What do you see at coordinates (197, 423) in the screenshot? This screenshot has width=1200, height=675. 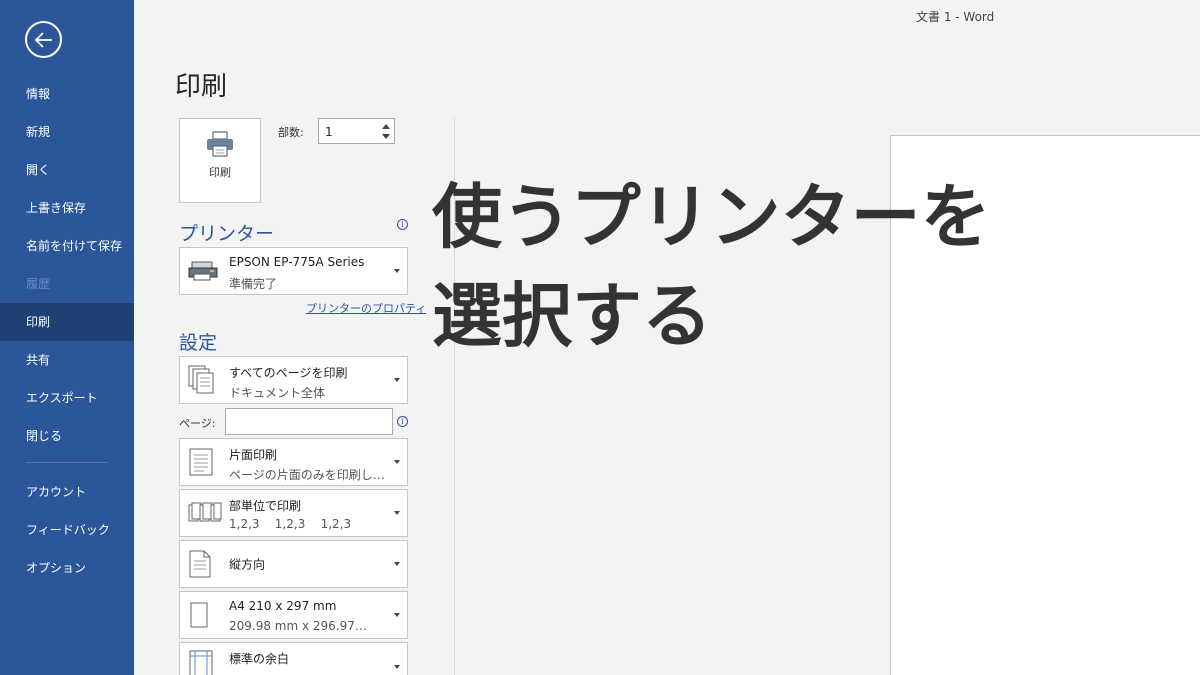 I see `pages-label: ページ:` at bounding box center [197, 423].